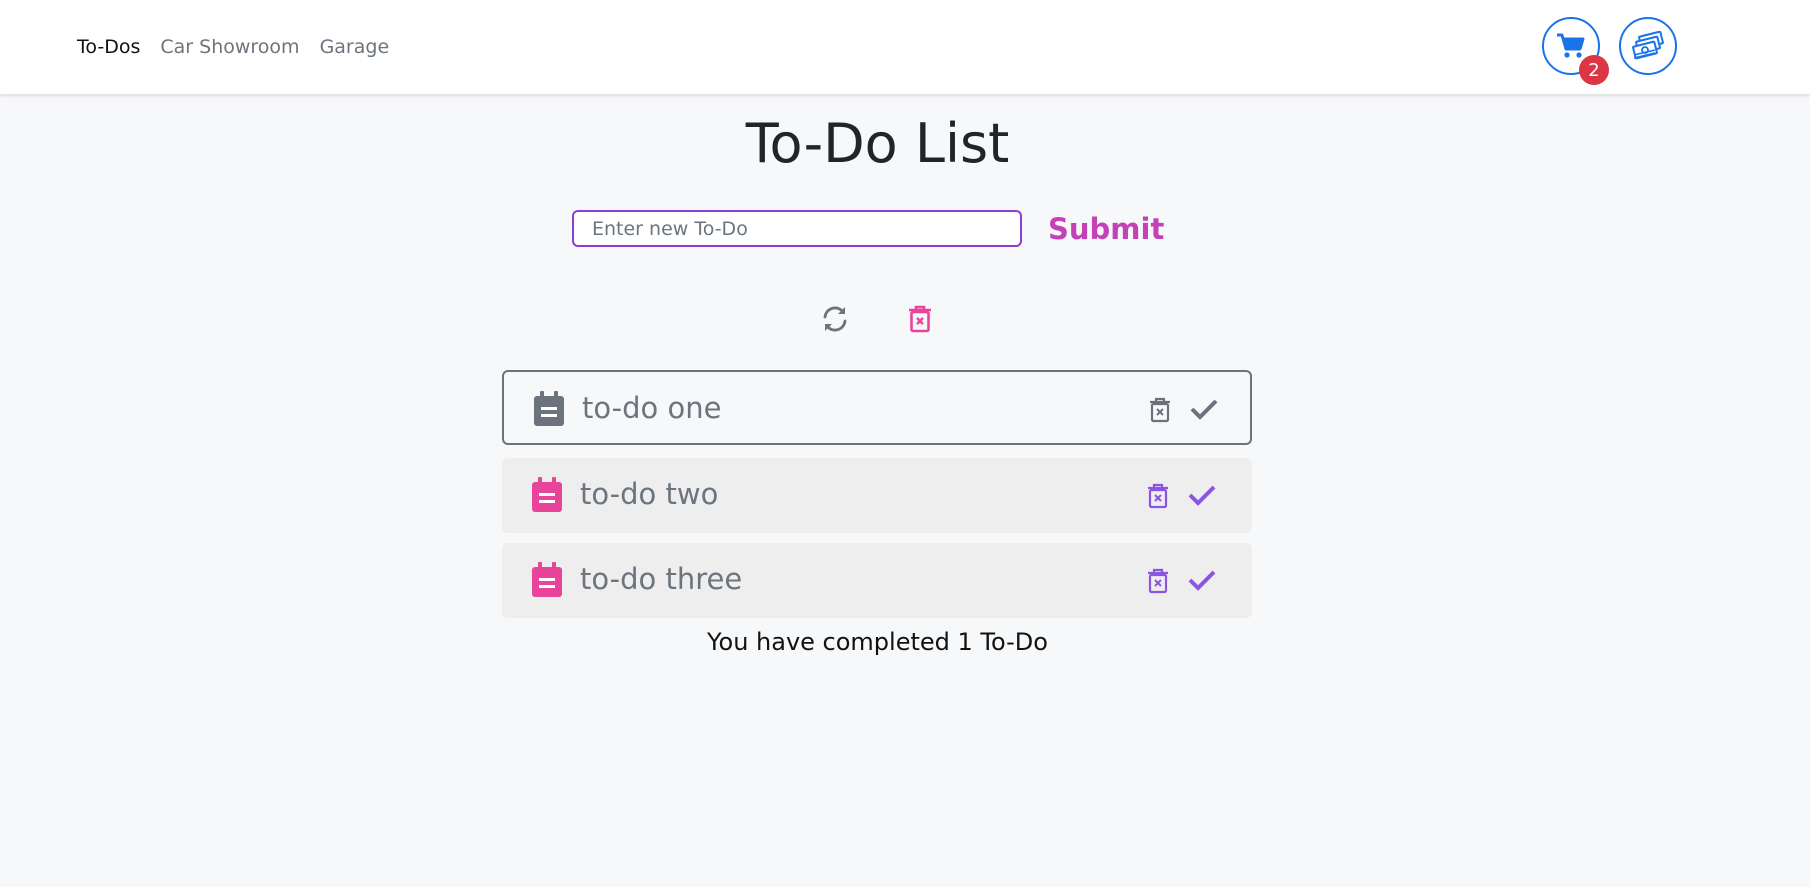 This screenshot has height=887, width=1810. What do you see at coordinates (905, 47) in the screenshot?
I see `top-navbar: To-Dos Car Showroom Garage 2` at bounding box center [905, 47].